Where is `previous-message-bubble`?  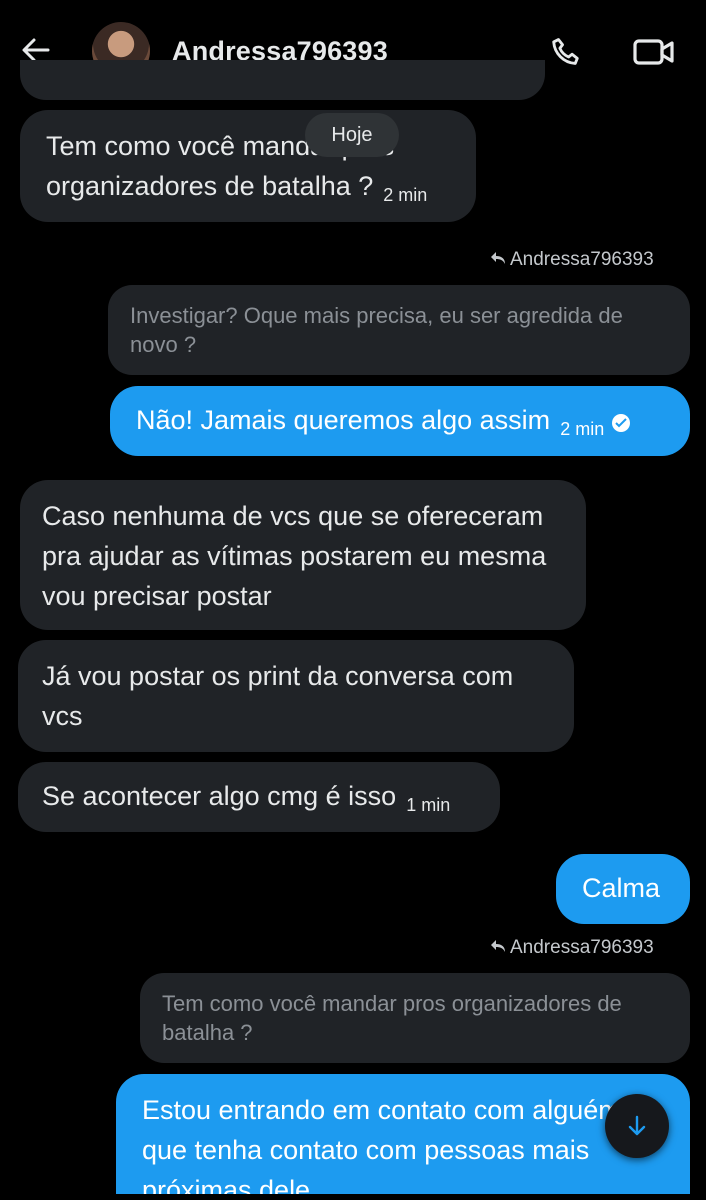
previous-message-bubble is located at coordinates (282, 80).